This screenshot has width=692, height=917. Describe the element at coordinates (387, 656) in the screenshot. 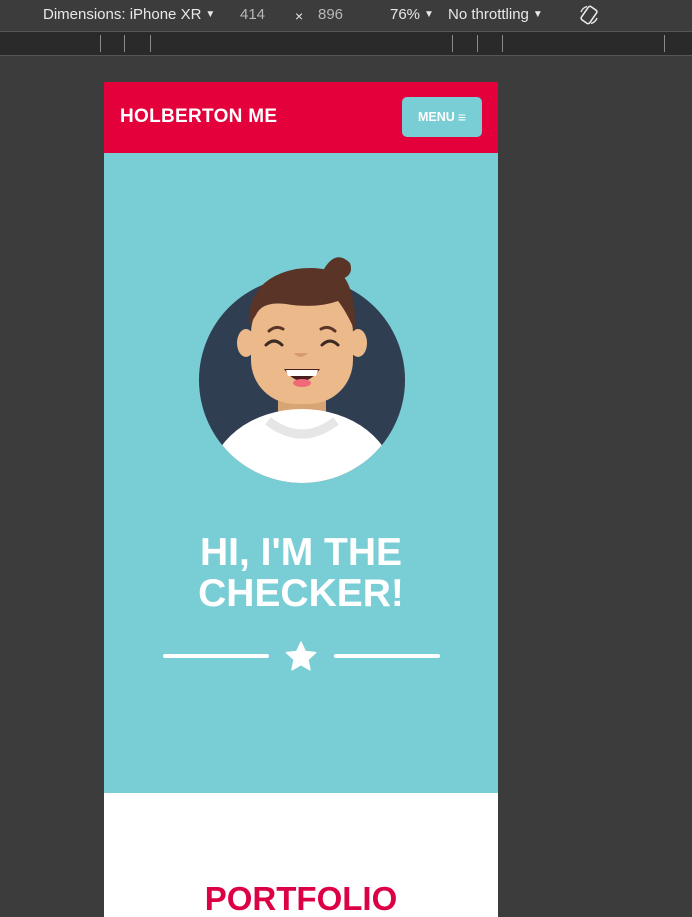

I see `divider-line-right` at that location.